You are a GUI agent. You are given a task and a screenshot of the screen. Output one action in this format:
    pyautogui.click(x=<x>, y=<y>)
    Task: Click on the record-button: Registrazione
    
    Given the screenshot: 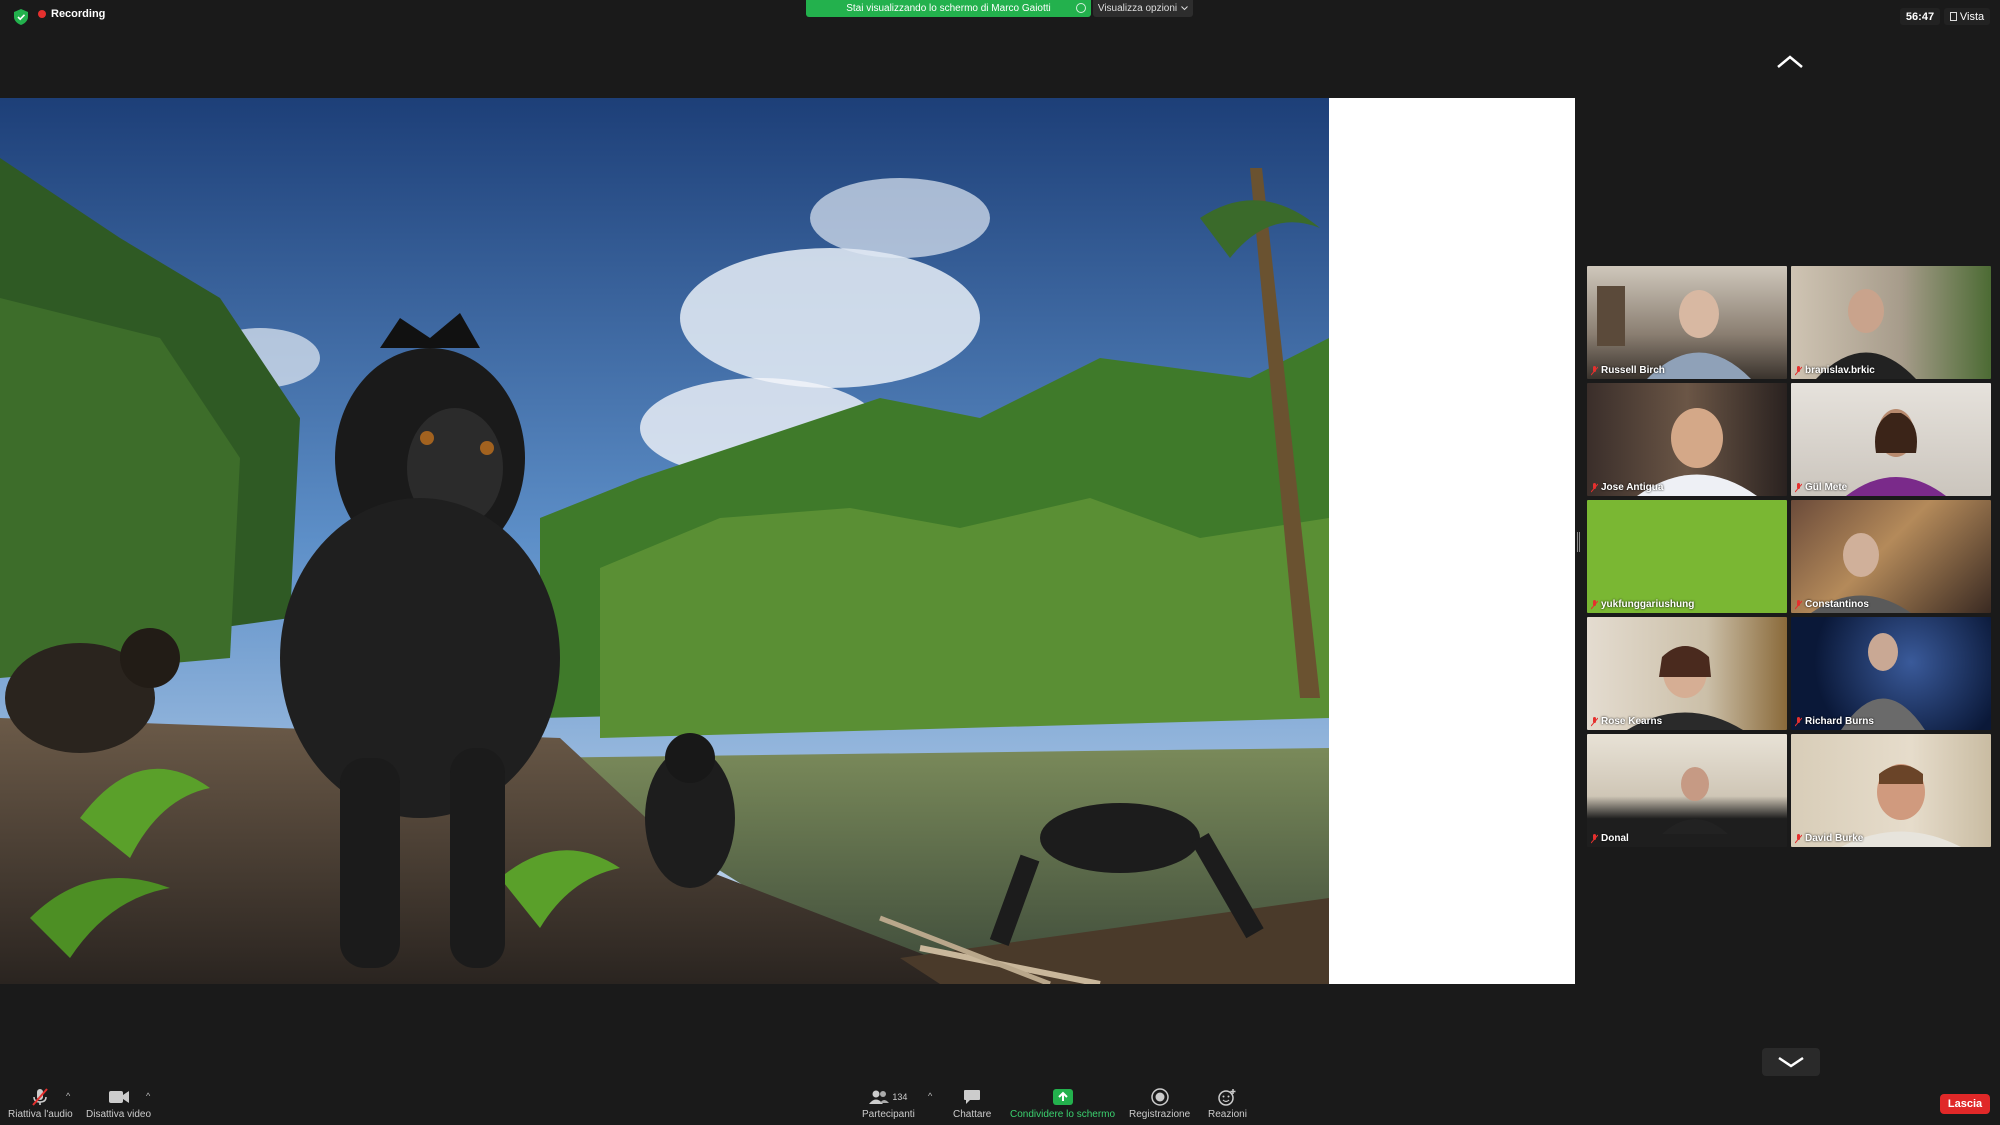 What is the action you would take?
    pyautogui.click(x=1159, y=1103)
    